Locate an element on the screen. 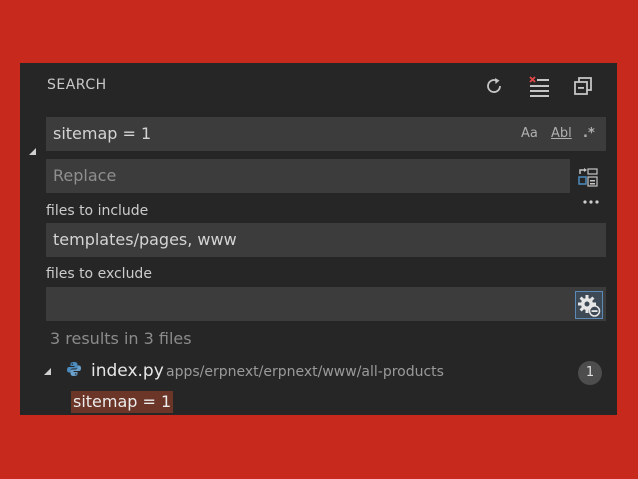  result-match-line: sitemap = 1 is located at coordinates (122, 402).